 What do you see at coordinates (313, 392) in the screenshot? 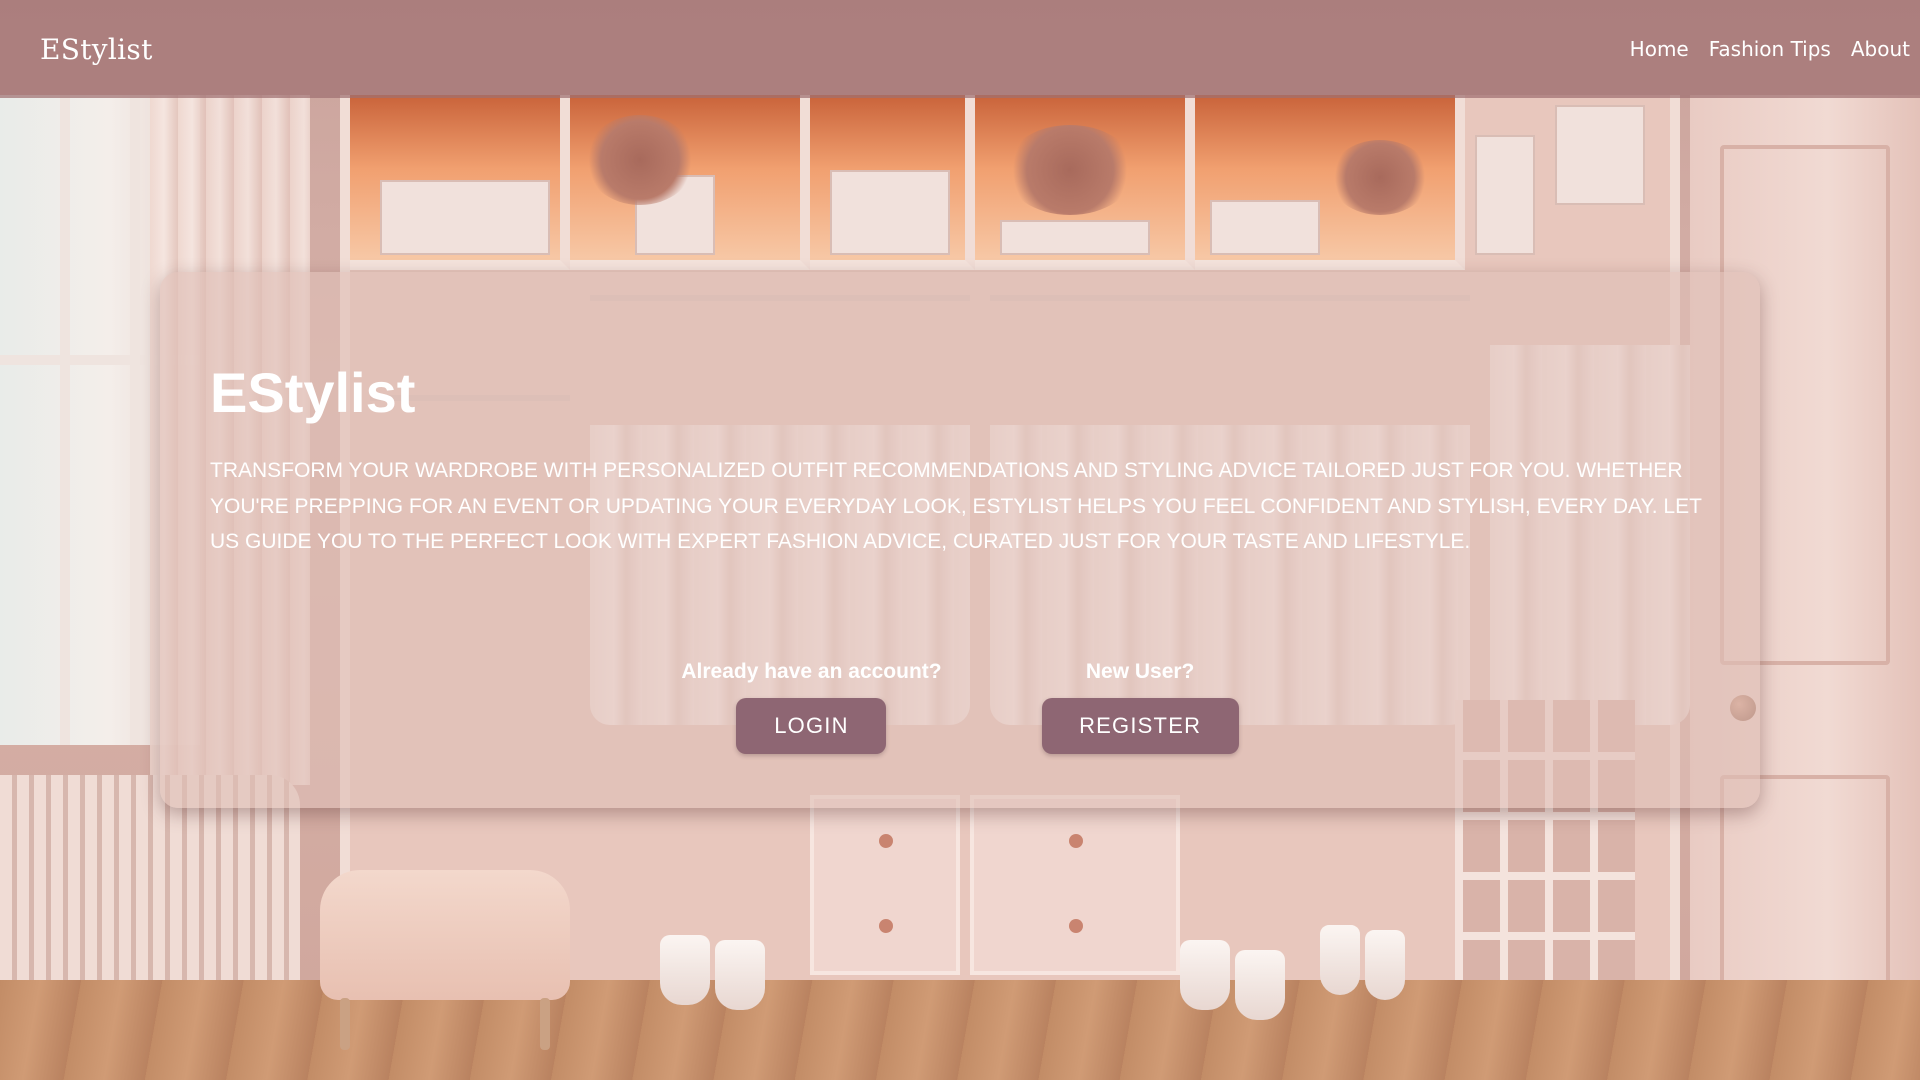
I see `hero-title: EStylist` at bounding box center [313, 392].